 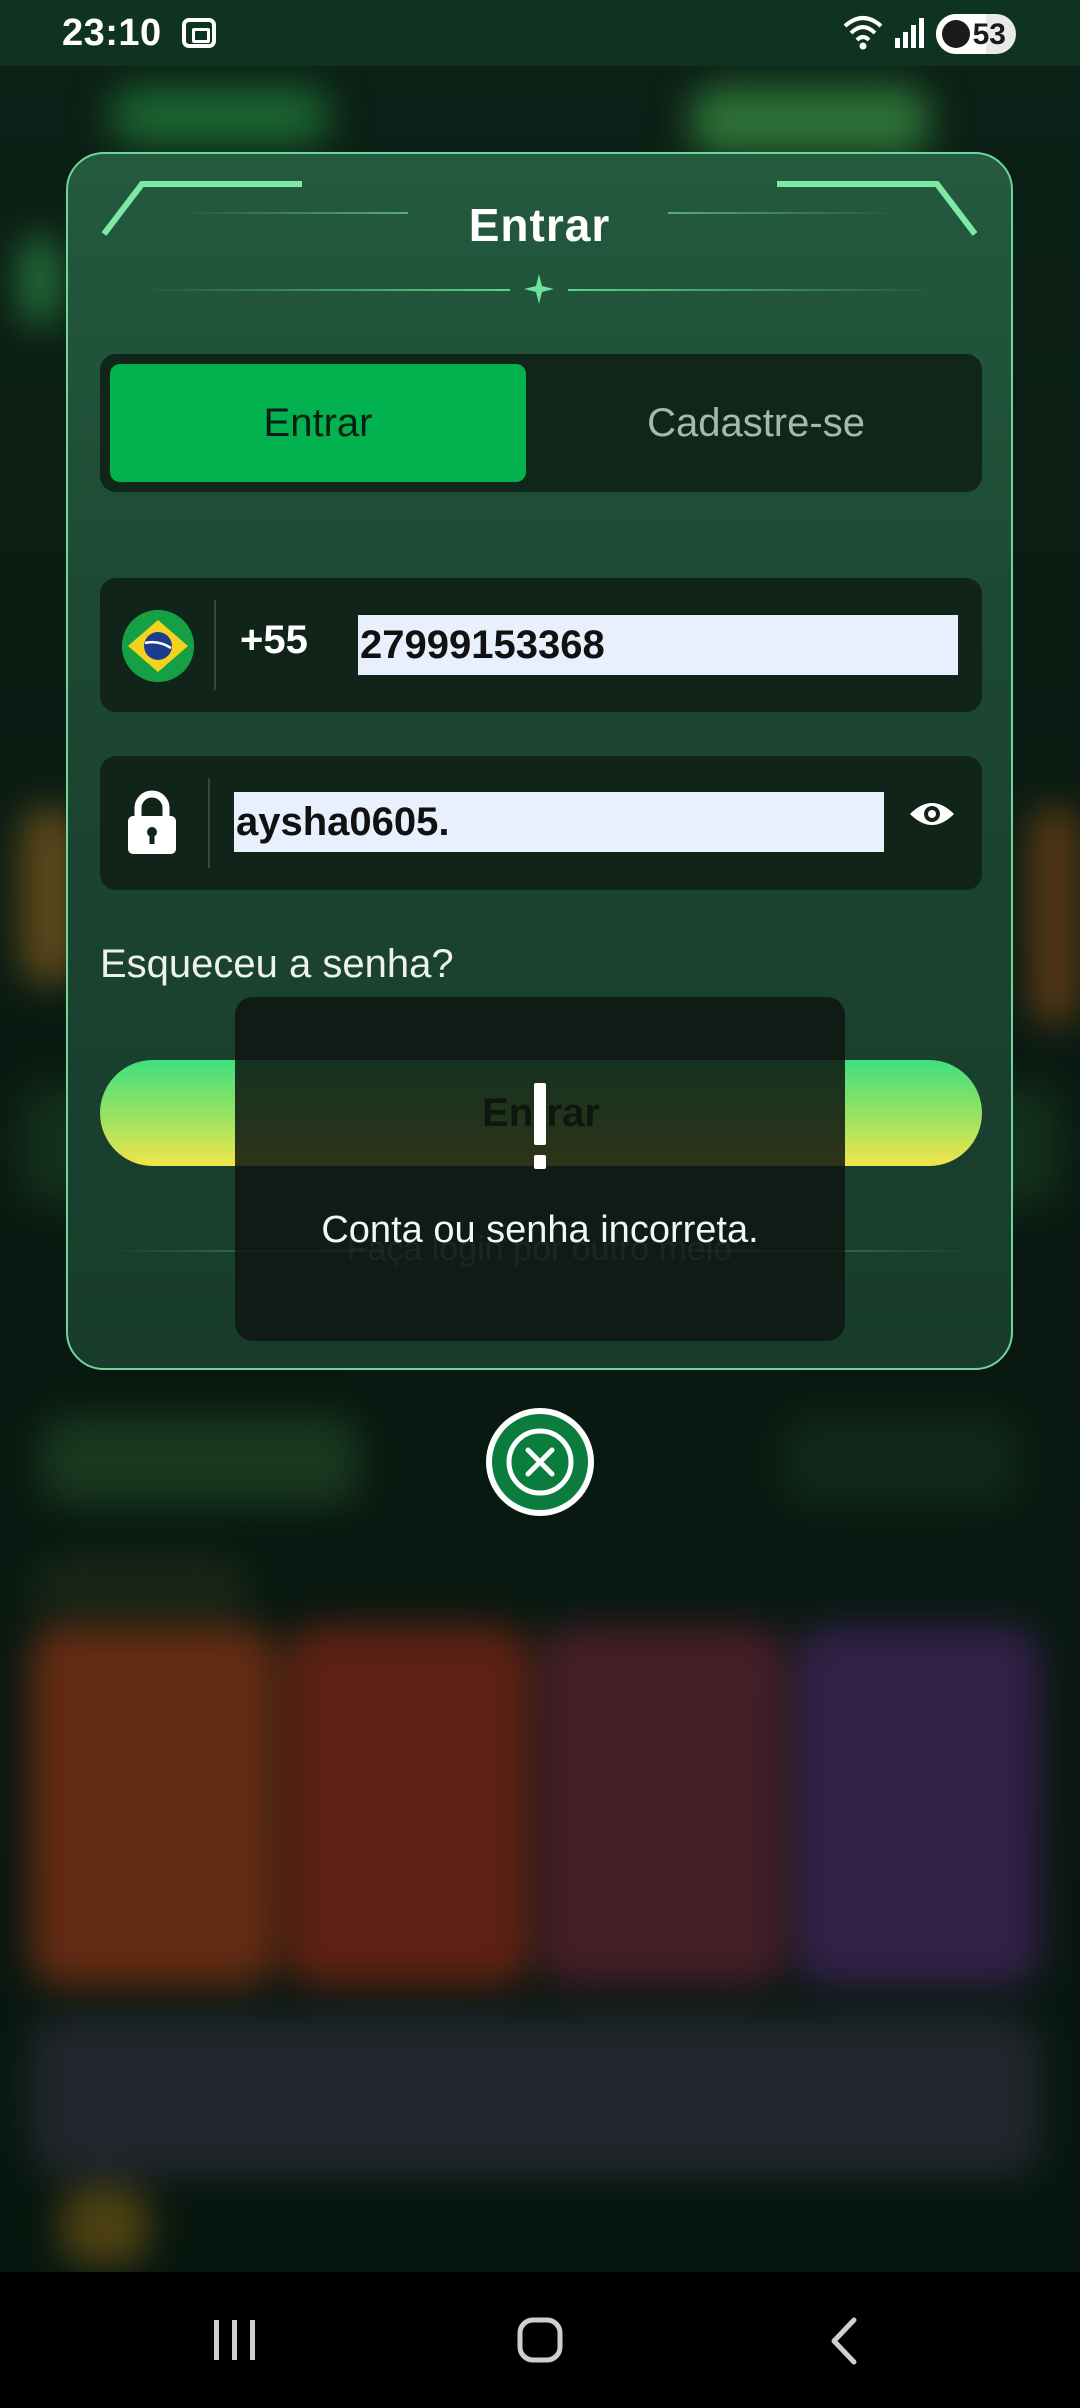 I want to click on status-time: 23:10, so click(x=112, y=33).